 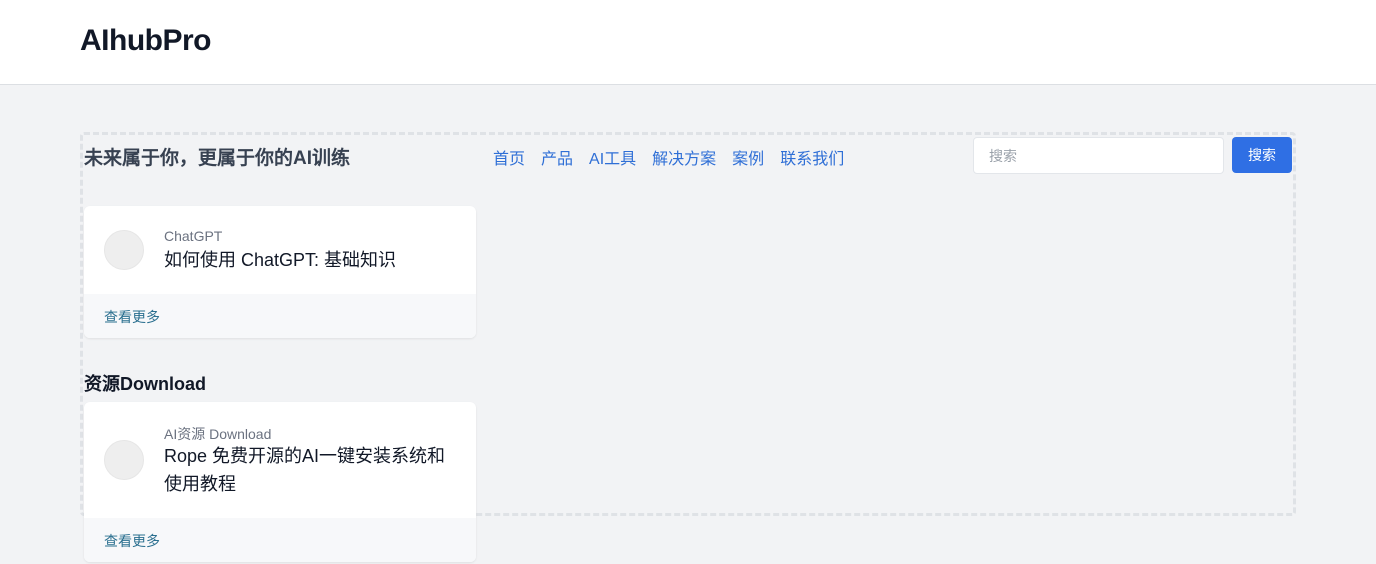 What do you see at coordinates (612, 157) in the screenshot?
I see `nav-item-ai-tools: AI工具` at bounding box center [612, 157].